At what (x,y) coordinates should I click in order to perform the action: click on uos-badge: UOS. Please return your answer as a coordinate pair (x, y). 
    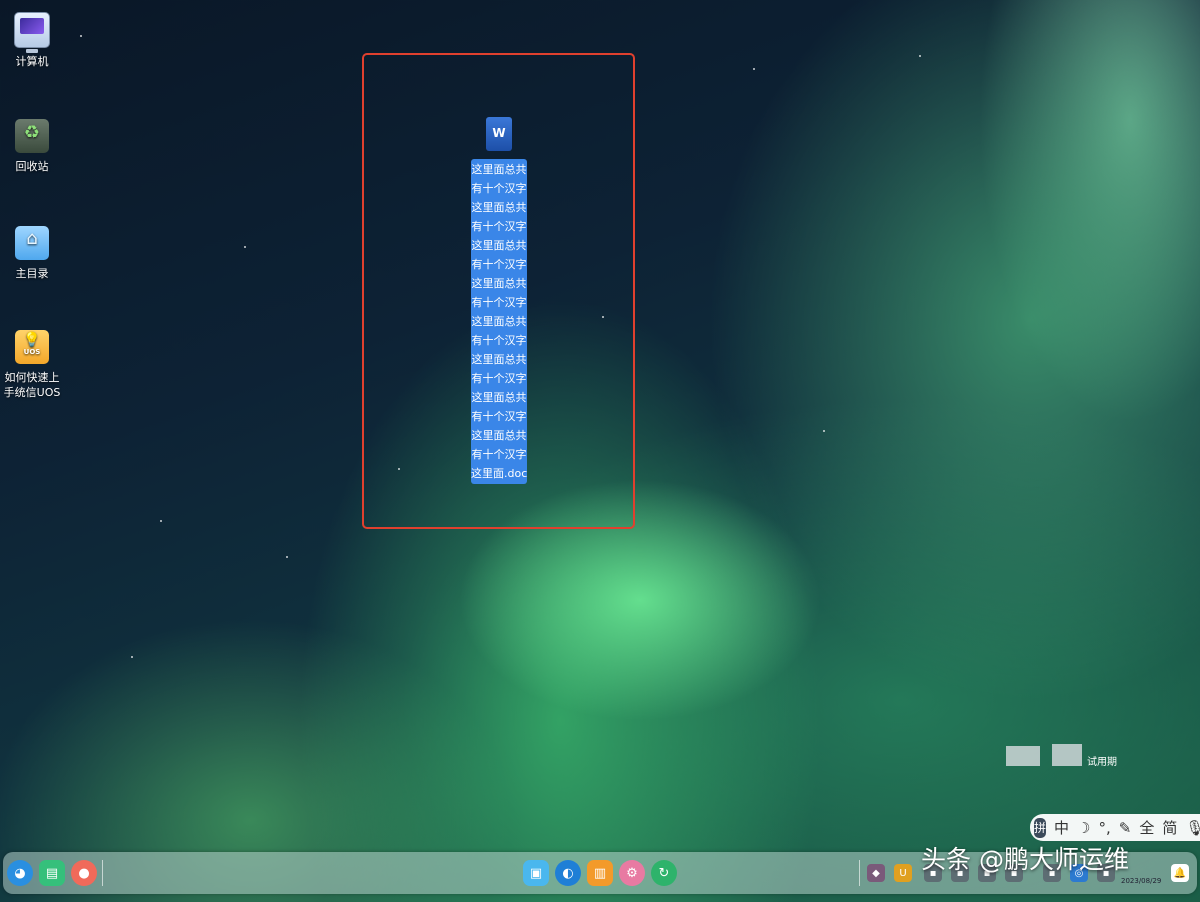
    Looking at the image, I should click on (32, 352).